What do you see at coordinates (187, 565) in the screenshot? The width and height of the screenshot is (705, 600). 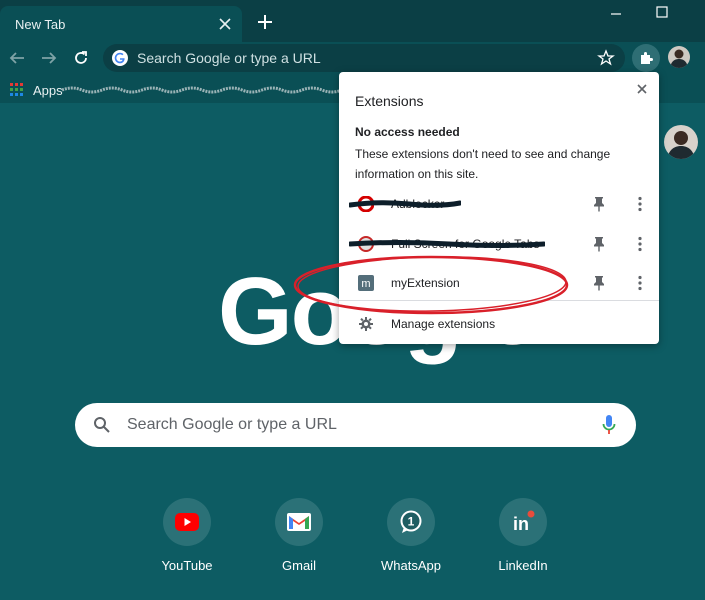 I see `shortcut-label: YouTube` at bounding box center [187, 565].